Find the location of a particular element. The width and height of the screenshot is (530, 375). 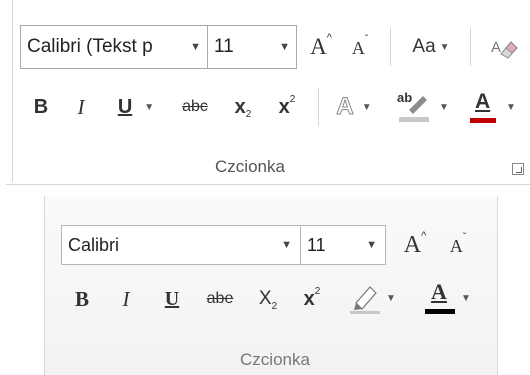

font-name-combobox: Calibri ▼ is located at coordinates (181, 245).